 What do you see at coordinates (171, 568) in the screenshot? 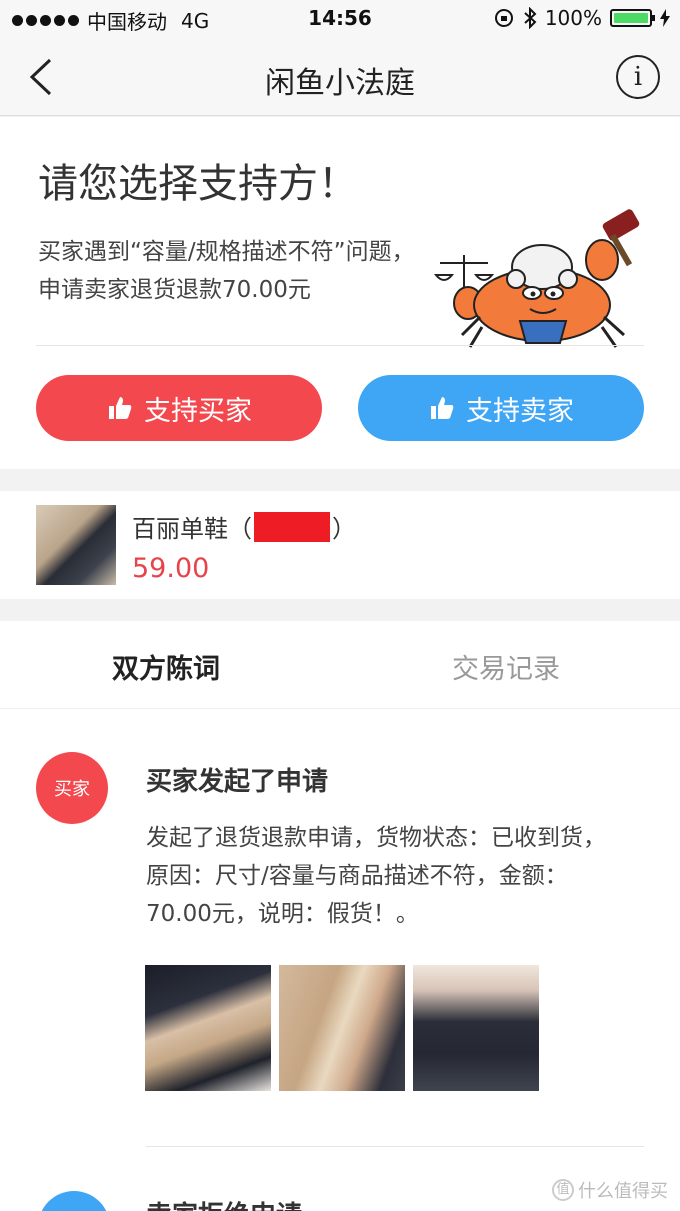
I see `product-price: 59.00` at bounding box center [171, 568].